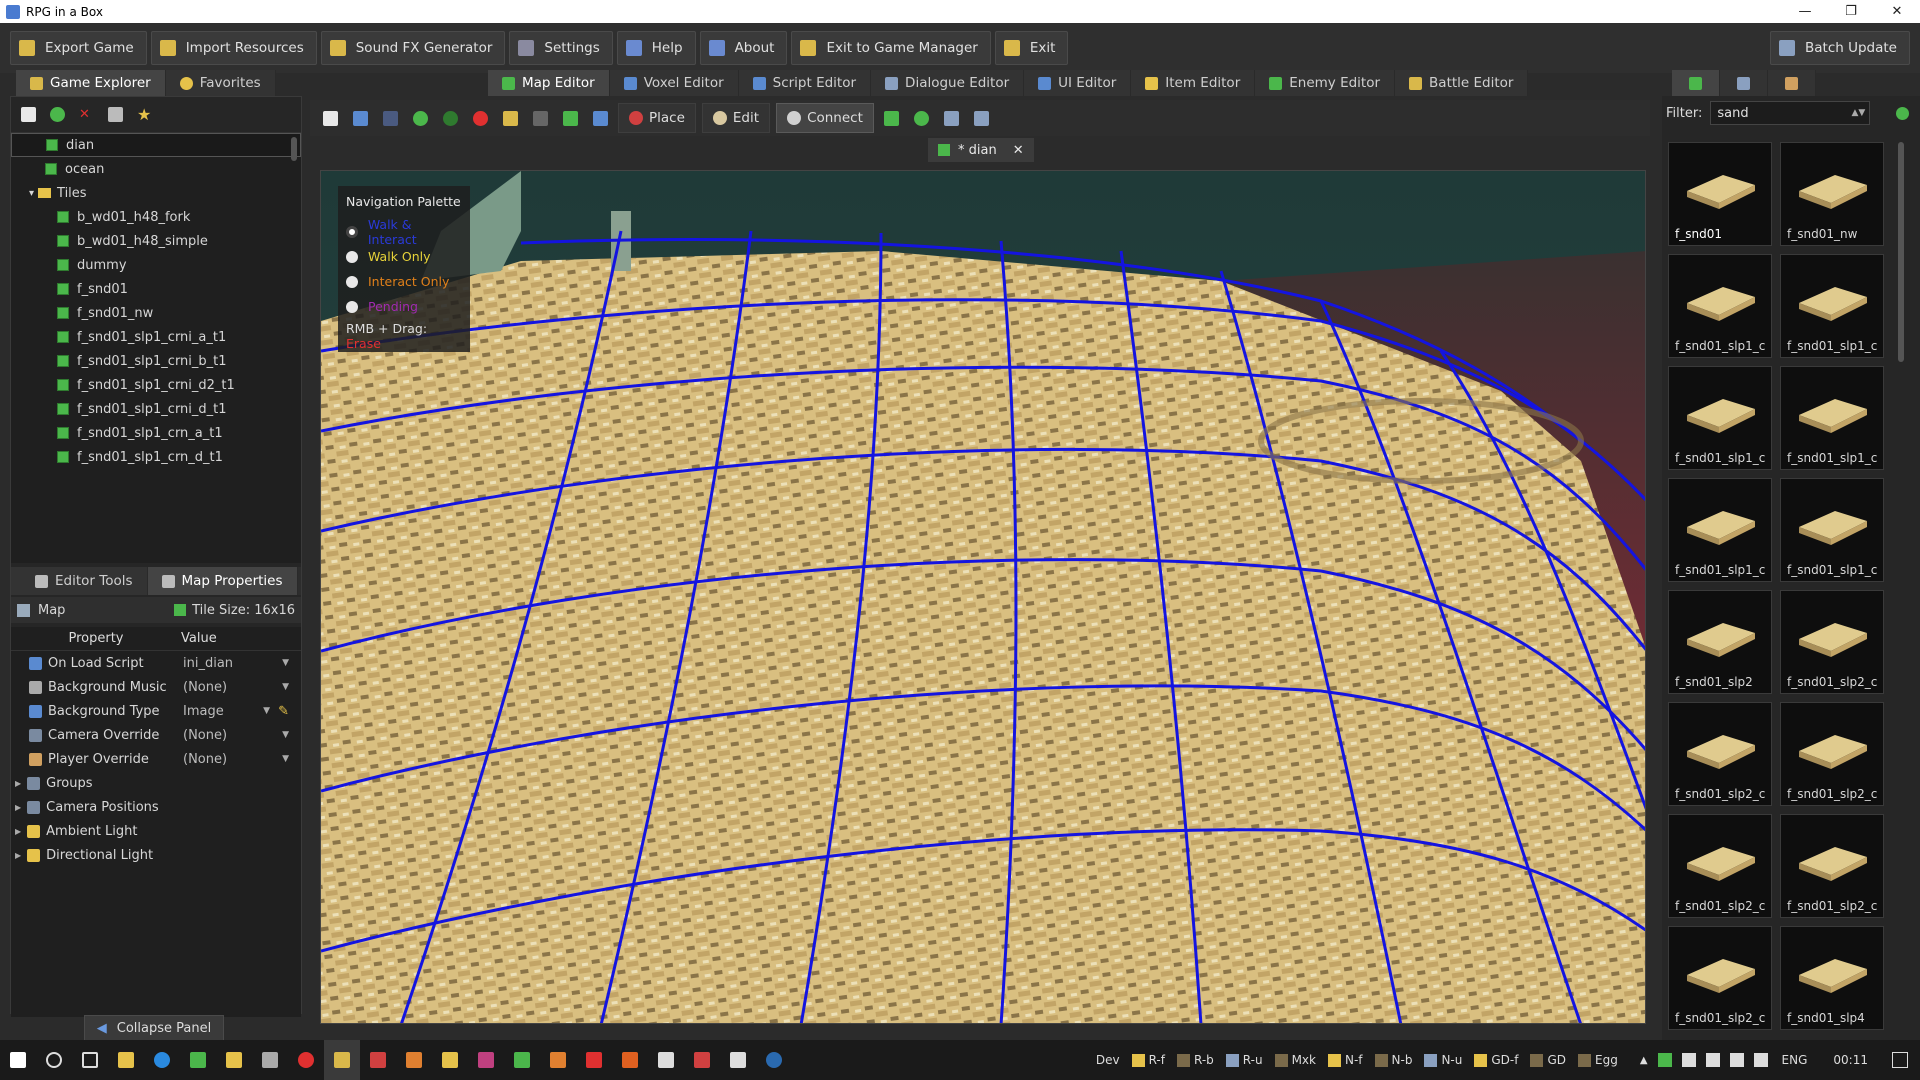  Describe the element at coordinates (294, 149) in the screenshot. I see `tree-scrollbar` at that location.